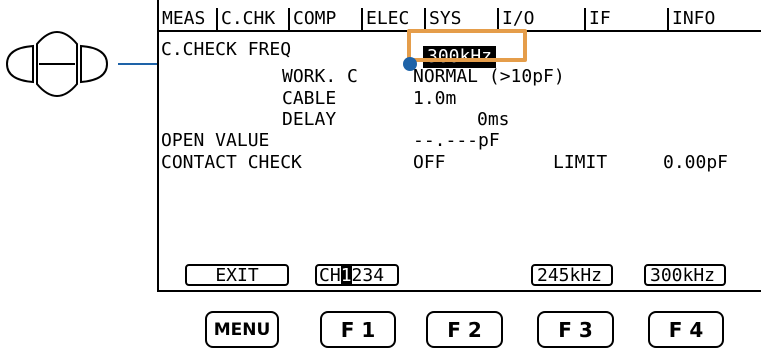 The height and width of the screenshot is (356, 761). What do you see at coordinates (686, 329) in the screenshot?
I see `f4-button: F 4` at bounding box center [686, 329].